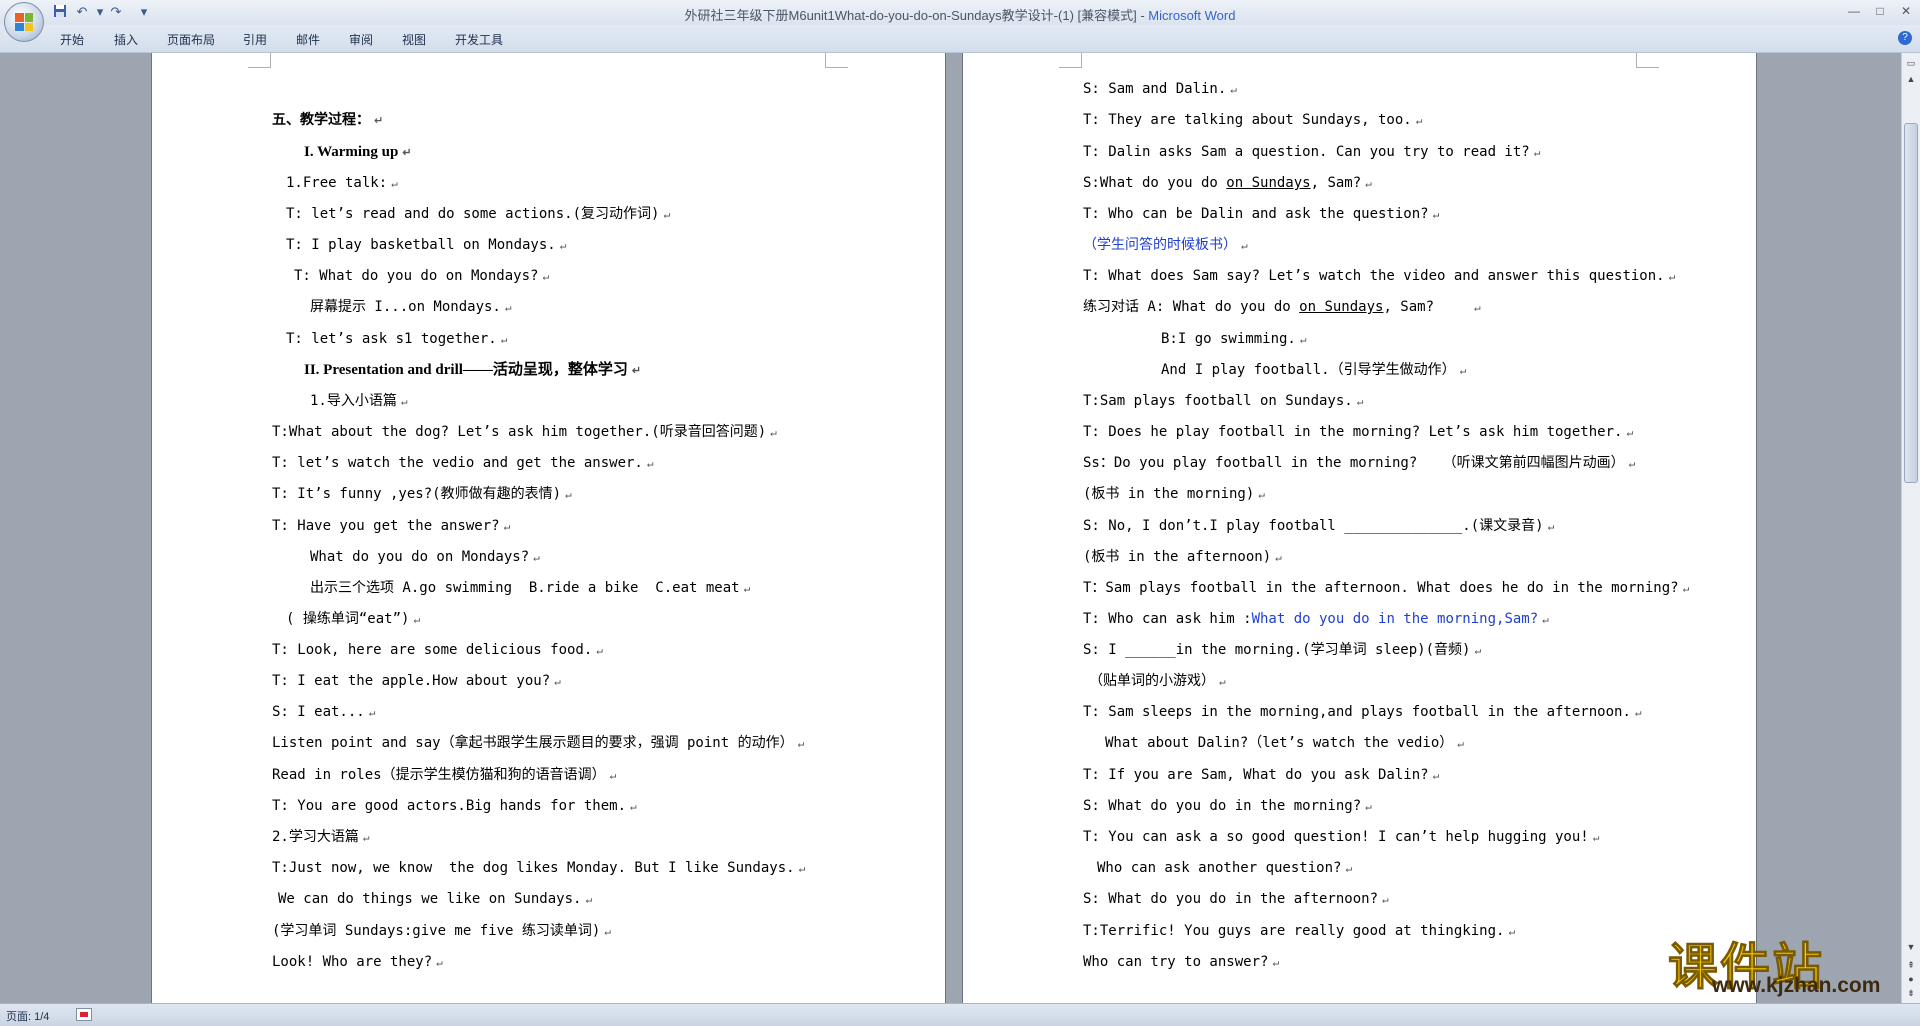 Image resolution: width=1920 pixels, height=1026 pixels. What do you see at coordinates (144, 12) in the screenshot?
I see `customize-qat-icon: ▾` at bounding box center [144, 12].